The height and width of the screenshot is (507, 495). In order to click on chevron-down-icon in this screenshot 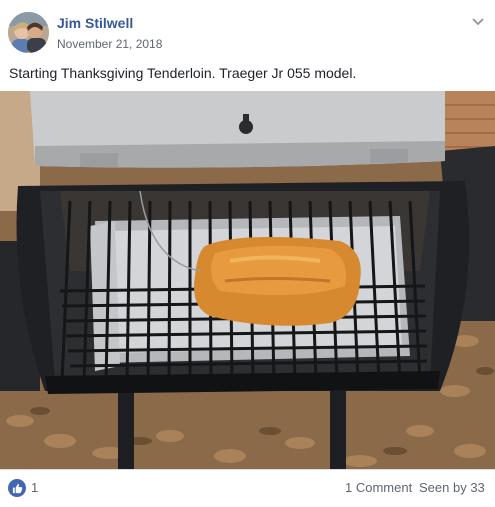, I will do `click(478, 21)`.